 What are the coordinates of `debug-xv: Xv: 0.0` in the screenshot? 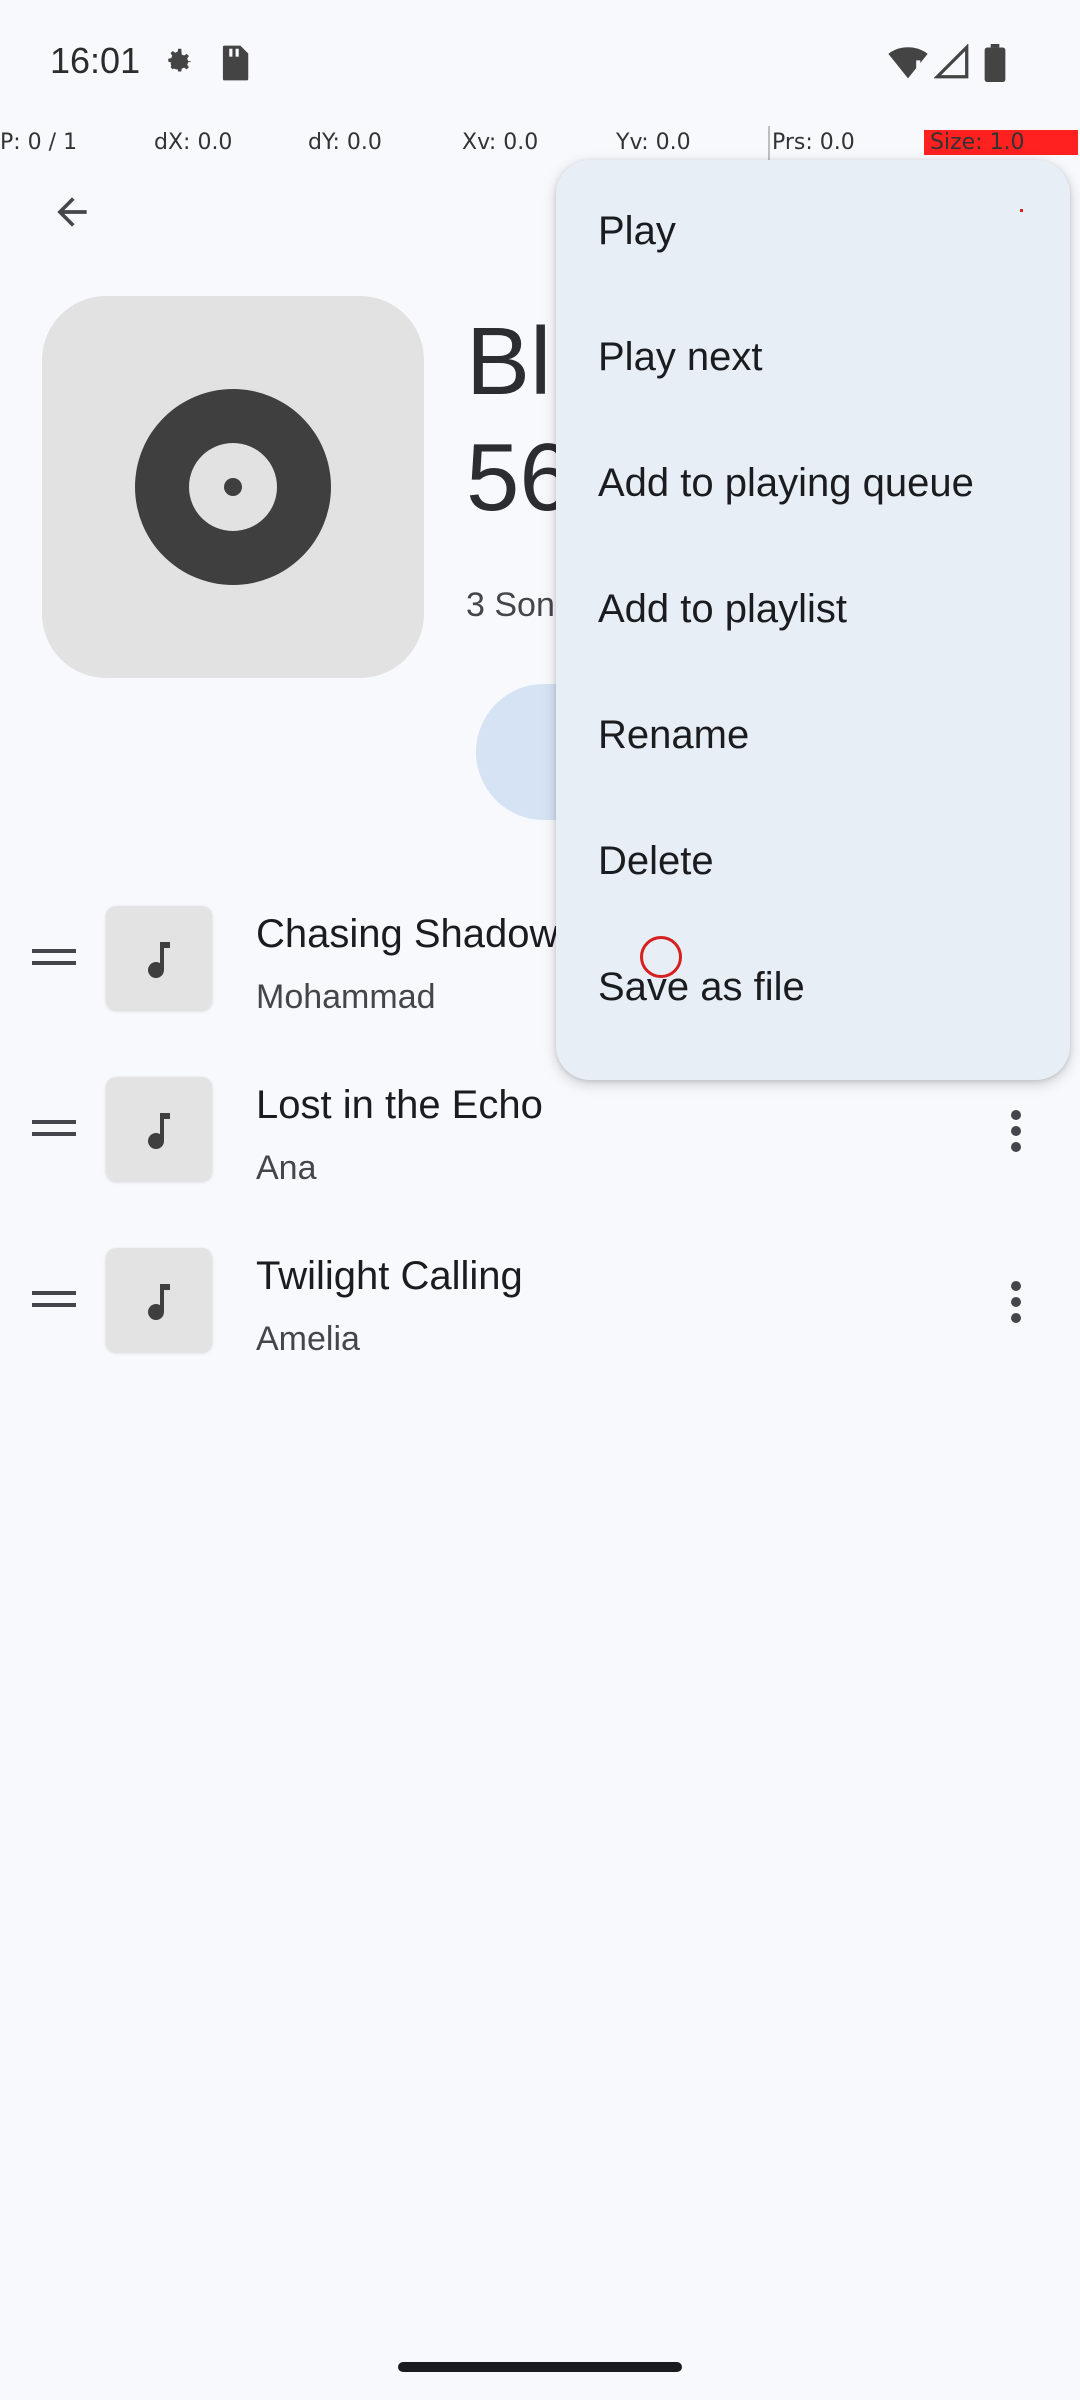 It's located at (500, 142).